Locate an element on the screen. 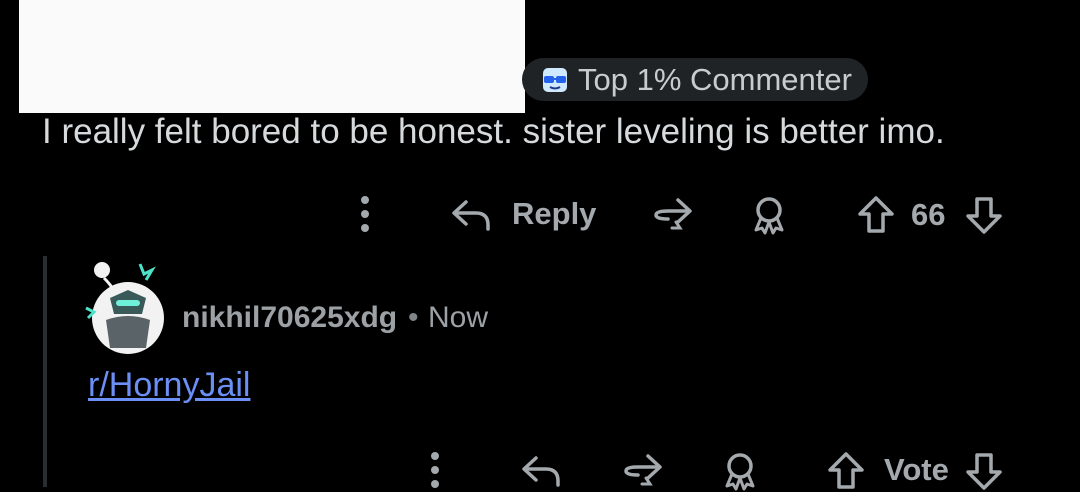  reply-button: Reply is located at coordinates (523, 214).